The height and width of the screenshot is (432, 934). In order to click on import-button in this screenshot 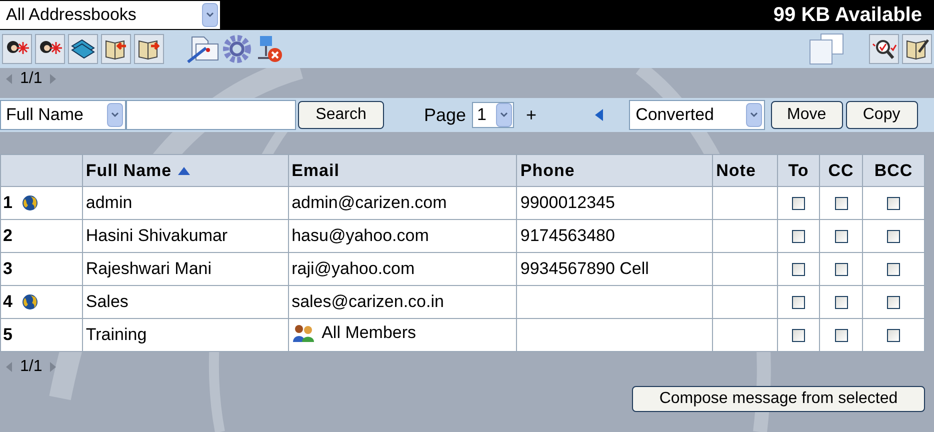, I will do `click(116, 49)`.